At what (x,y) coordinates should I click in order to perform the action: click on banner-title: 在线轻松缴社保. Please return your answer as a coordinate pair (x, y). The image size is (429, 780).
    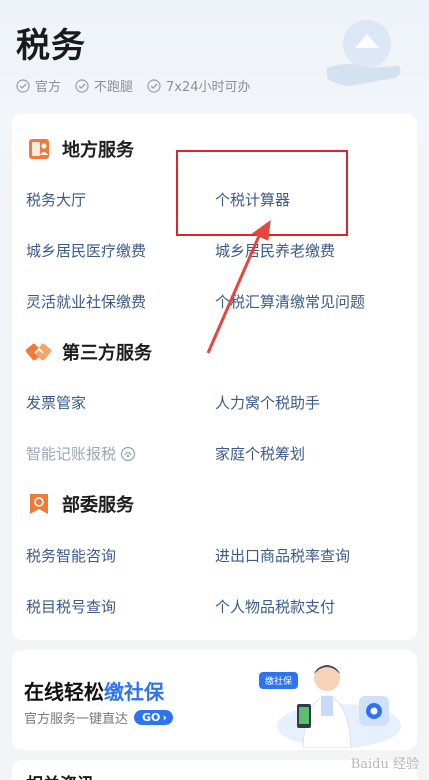
    Looking at the image, I should click on (94, 690).